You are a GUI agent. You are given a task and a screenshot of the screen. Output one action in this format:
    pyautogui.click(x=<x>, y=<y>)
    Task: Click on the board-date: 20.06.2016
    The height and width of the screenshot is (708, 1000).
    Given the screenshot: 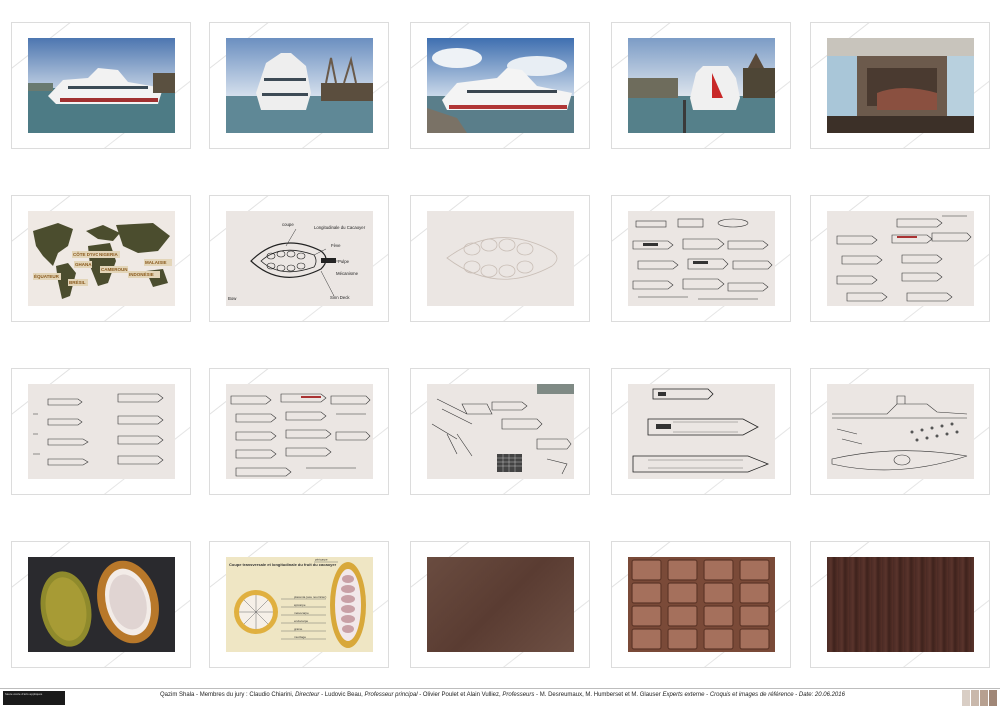 What is the action you would take?
    pyautogui.click(x=829, y=695)
    